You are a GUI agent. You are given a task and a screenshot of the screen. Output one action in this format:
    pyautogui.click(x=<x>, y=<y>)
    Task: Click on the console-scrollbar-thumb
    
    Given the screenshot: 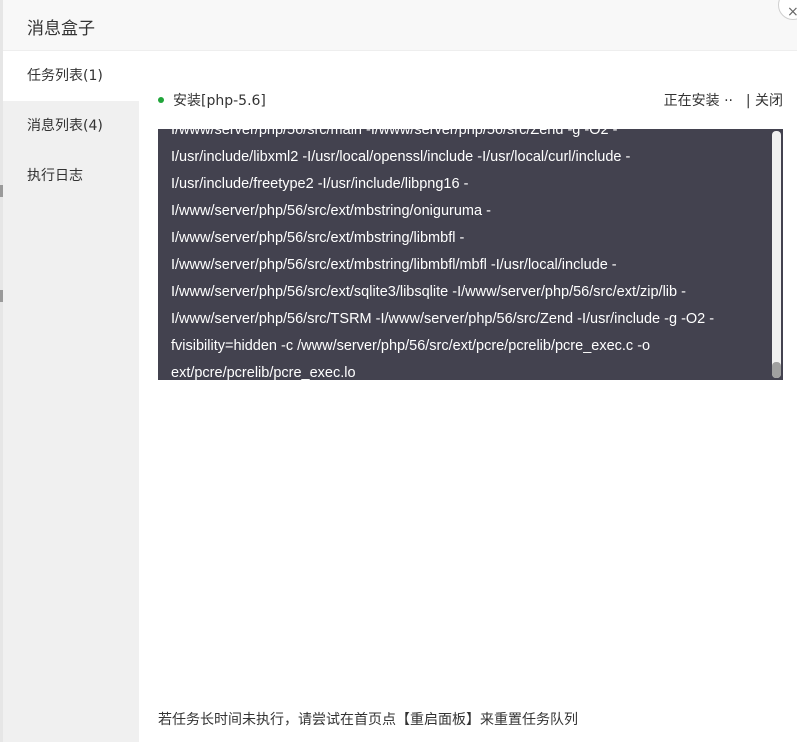 What is the action you would take?
    pyautogui.click(x=776, y=370)
    